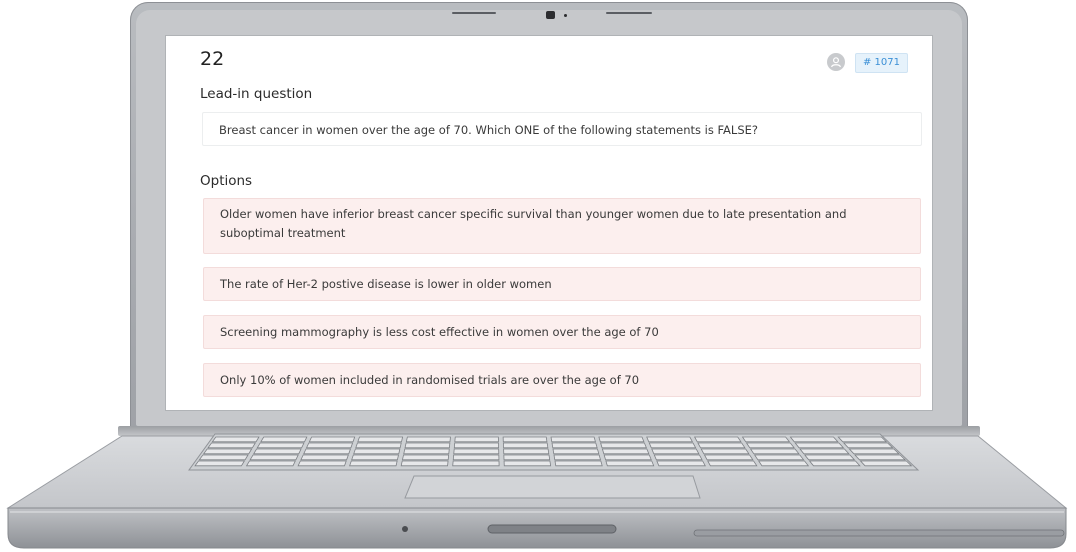 The height and width of the screenshot is (552, 1076). Describe the element at coordinates (405, 529) in the screenshot. I see `front-indicator-icon` at that location.